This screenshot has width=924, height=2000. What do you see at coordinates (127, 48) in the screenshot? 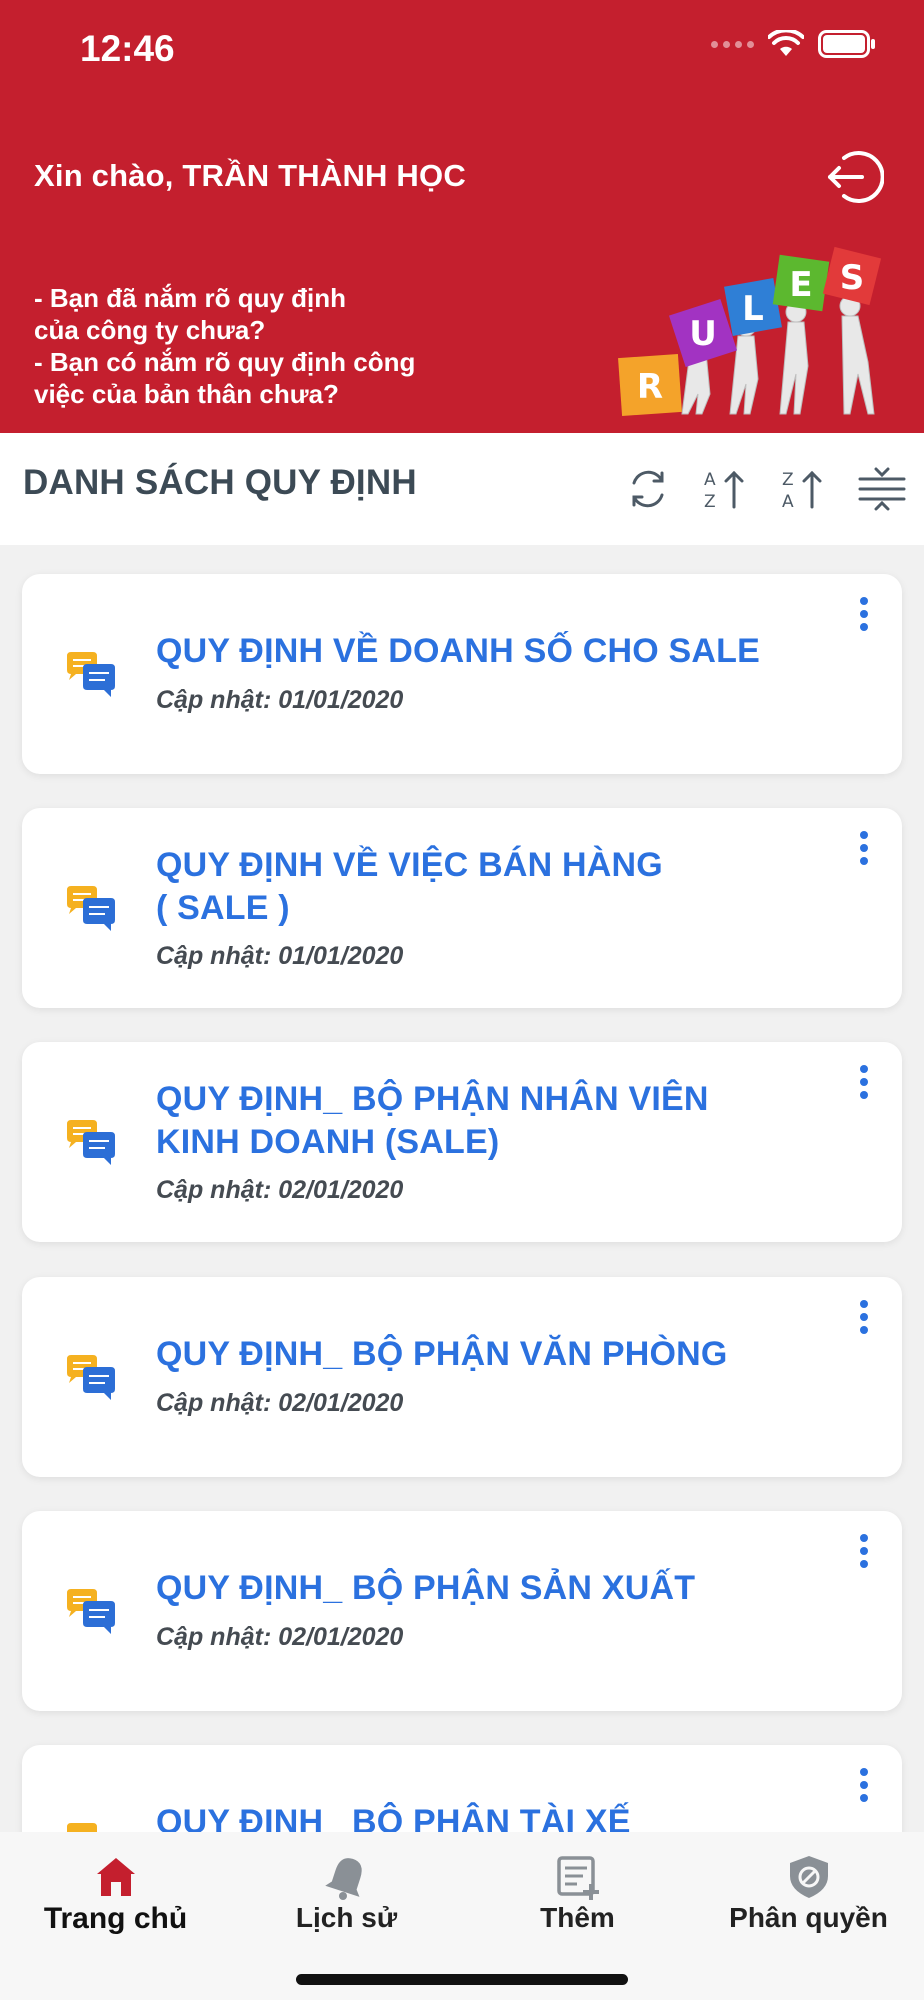
I see `status-time: 12:46` at bounding box center [127, 48].